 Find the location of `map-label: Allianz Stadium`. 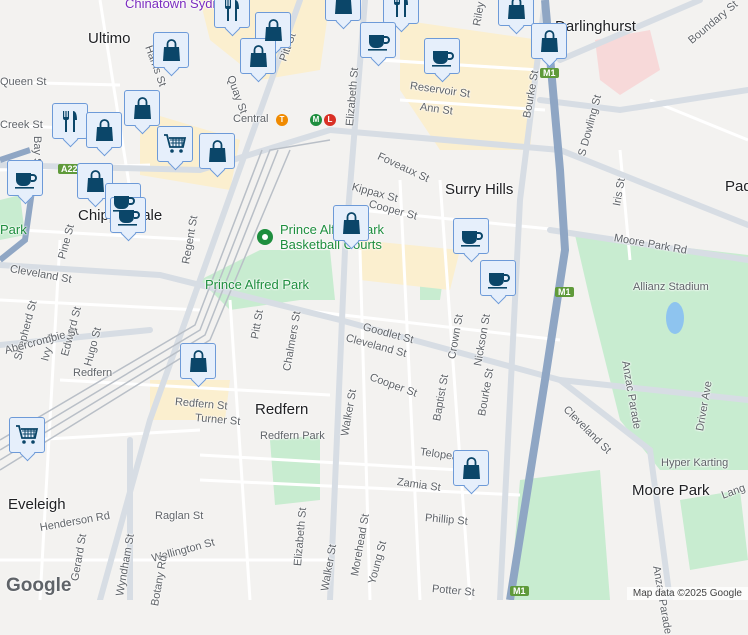

map-label: Allianz Stadium is located at coordinates (671, 287).